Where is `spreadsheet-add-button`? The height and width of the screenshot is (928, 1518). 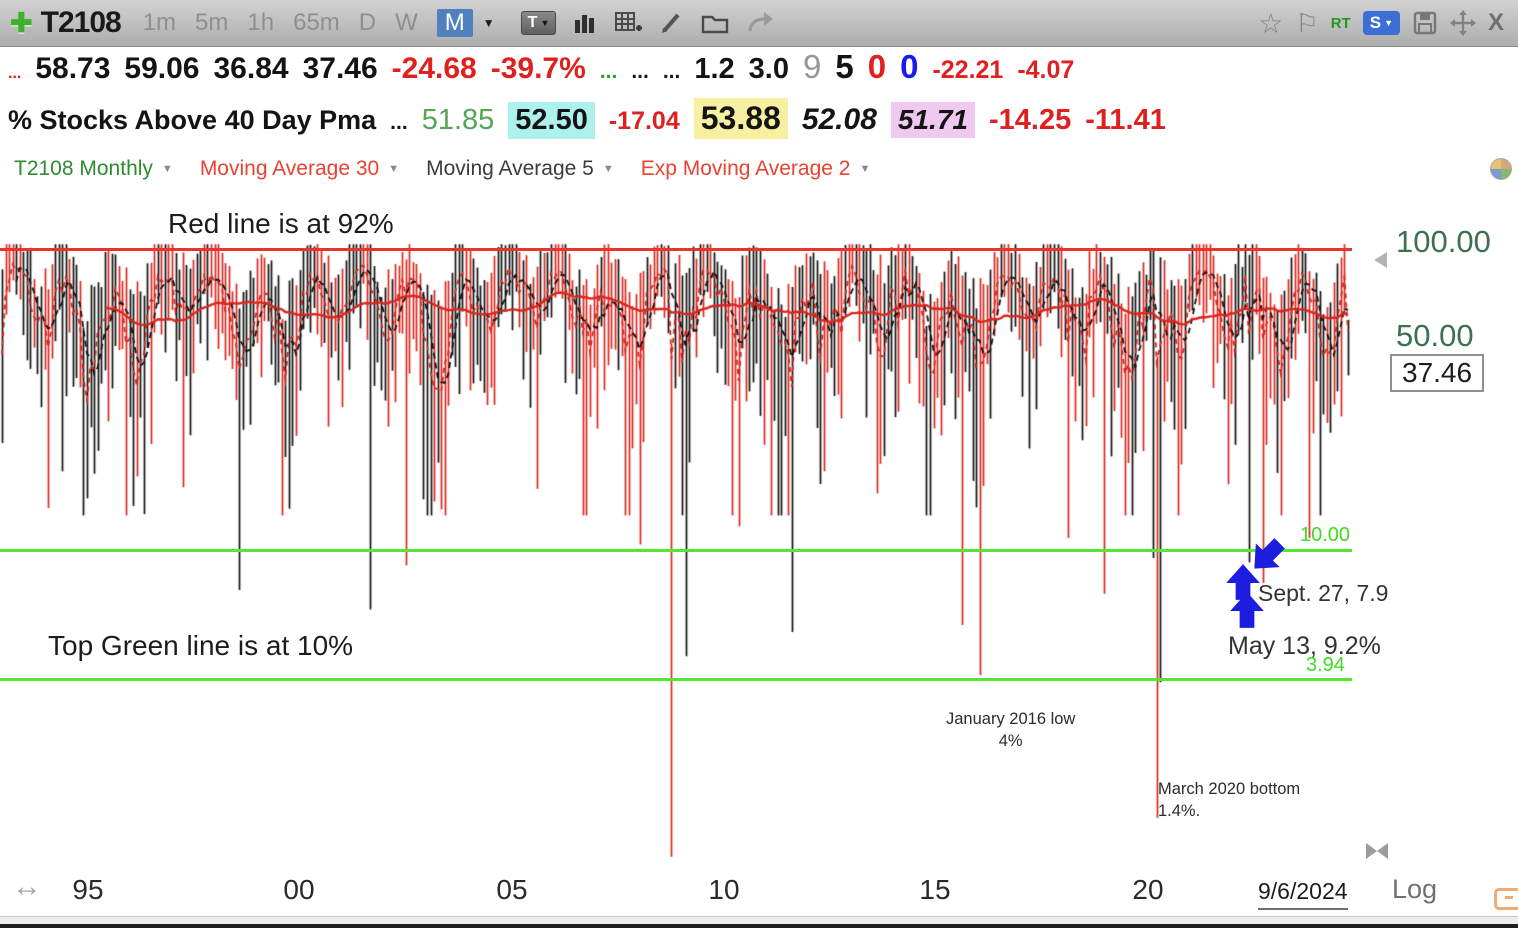 spreadsheet-add-button is located at coordinates (628, 23).